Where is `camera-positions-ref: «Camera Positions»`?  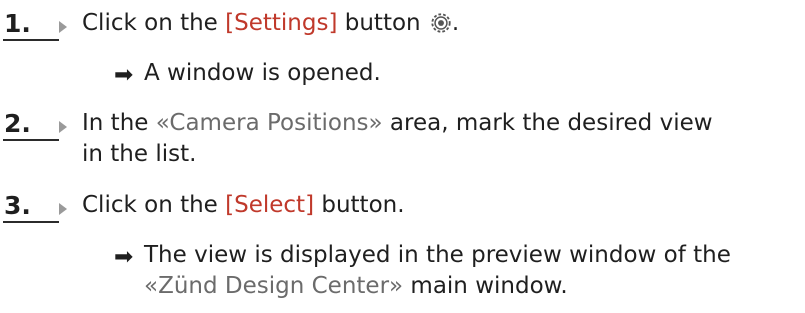
camera-positions-ref: «Camera Positions» is located at coordinates (269, 123).